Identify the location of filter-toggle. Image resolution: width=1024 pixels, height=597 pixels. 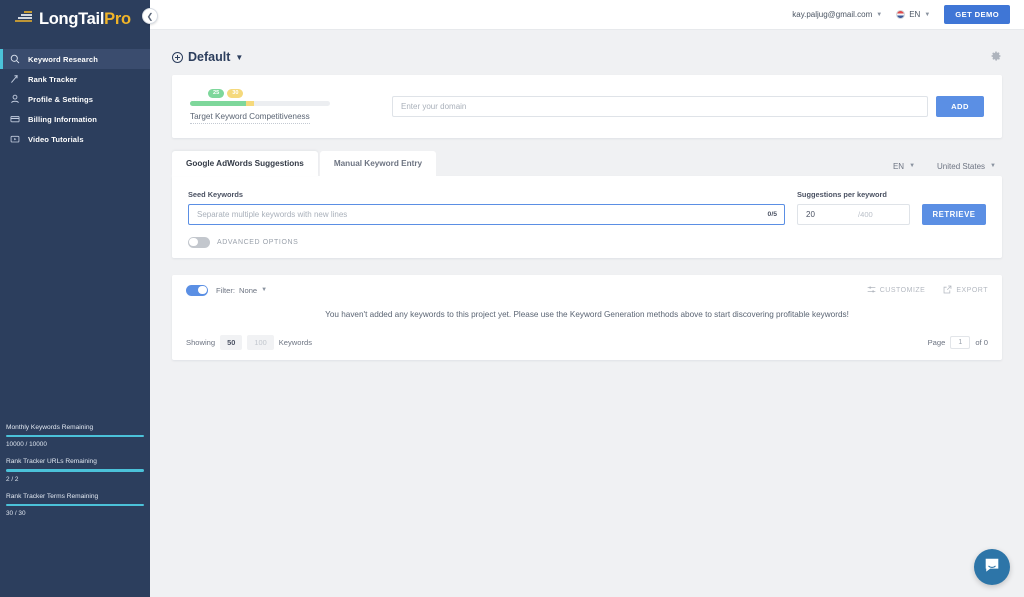
(197, 290).